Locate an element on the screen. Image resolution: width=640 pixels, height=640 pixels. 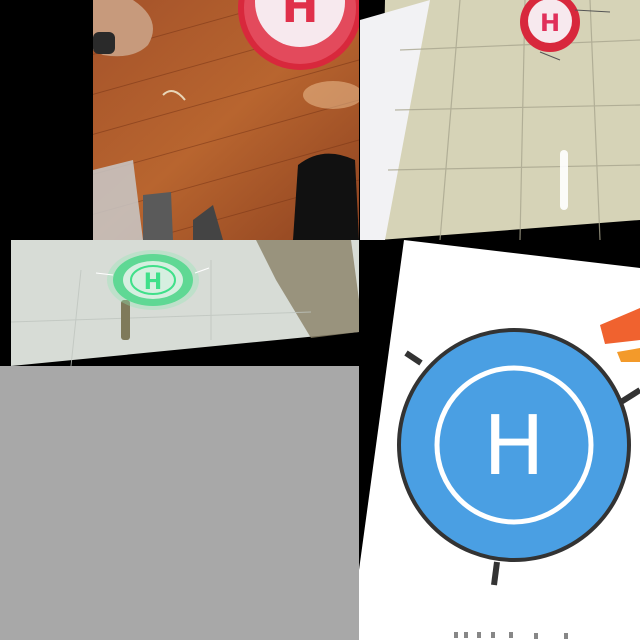
photo-glowing-helipad: H is located at coordinates (185, 303).